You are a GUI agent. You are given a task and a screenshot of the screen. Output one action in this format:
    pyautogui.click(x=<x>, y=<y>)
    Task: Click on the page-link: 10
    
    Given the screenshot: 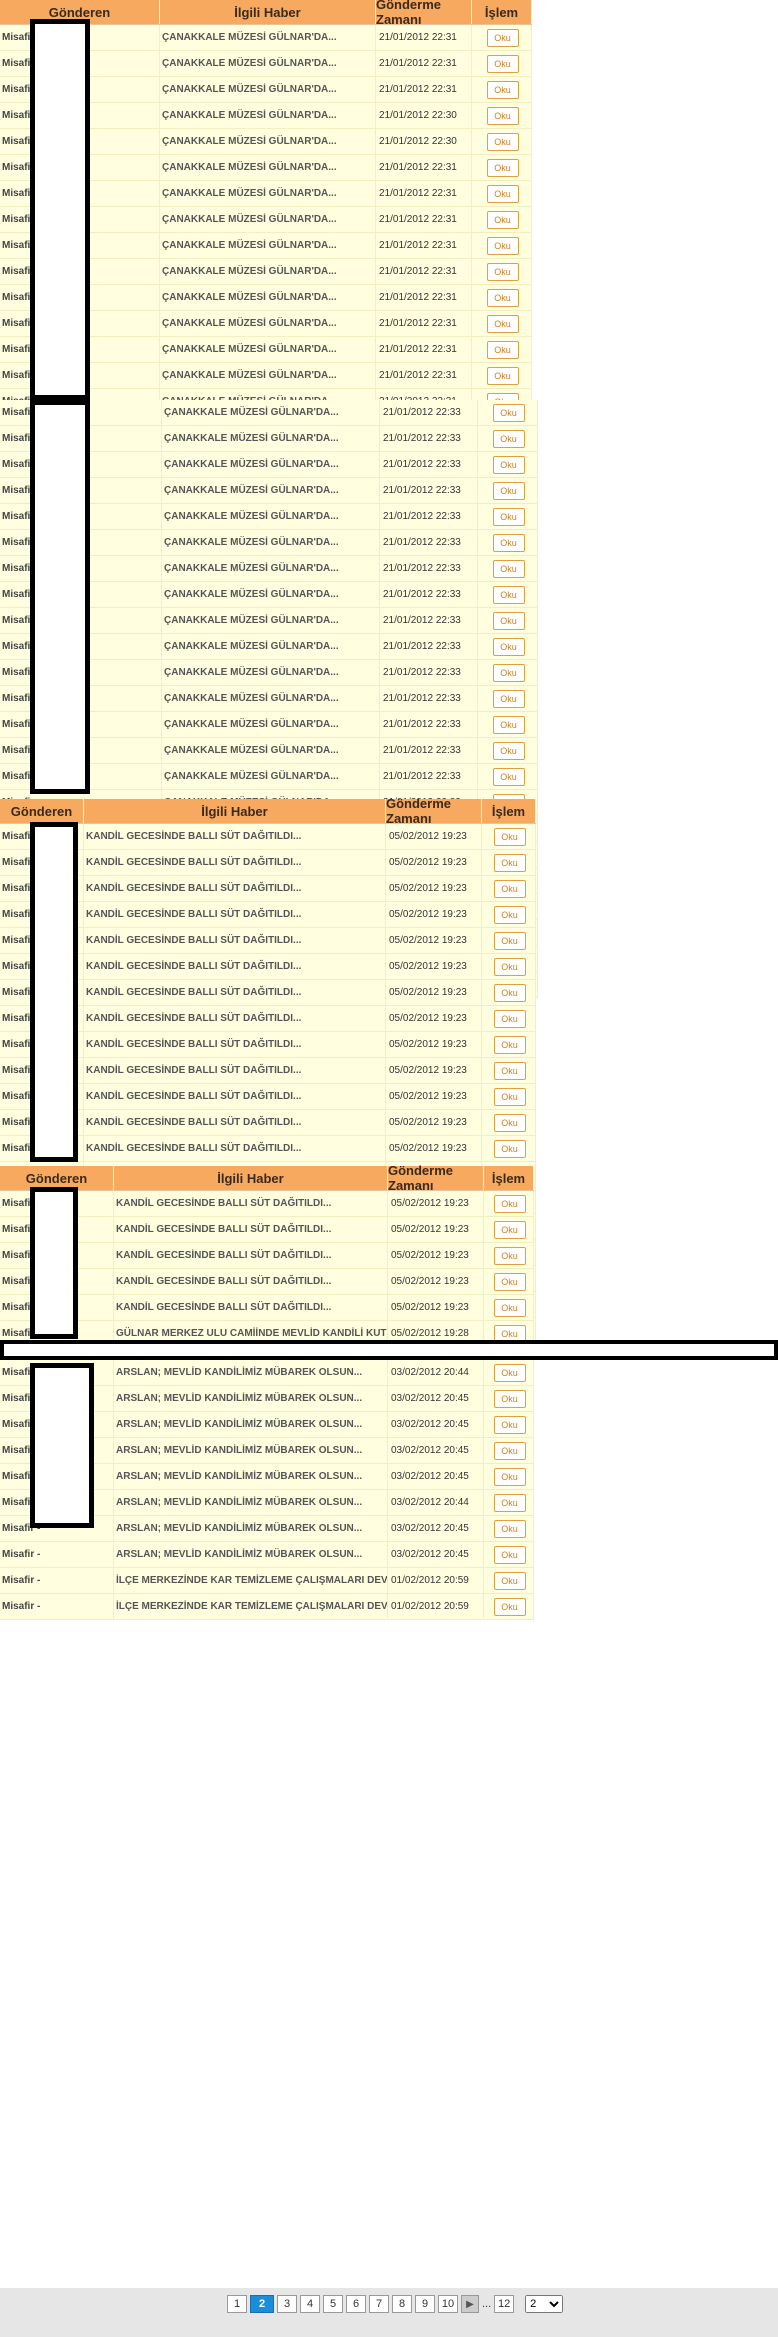 What is the action you would take?
    pyautogui.click(x=448, y=2304)
    